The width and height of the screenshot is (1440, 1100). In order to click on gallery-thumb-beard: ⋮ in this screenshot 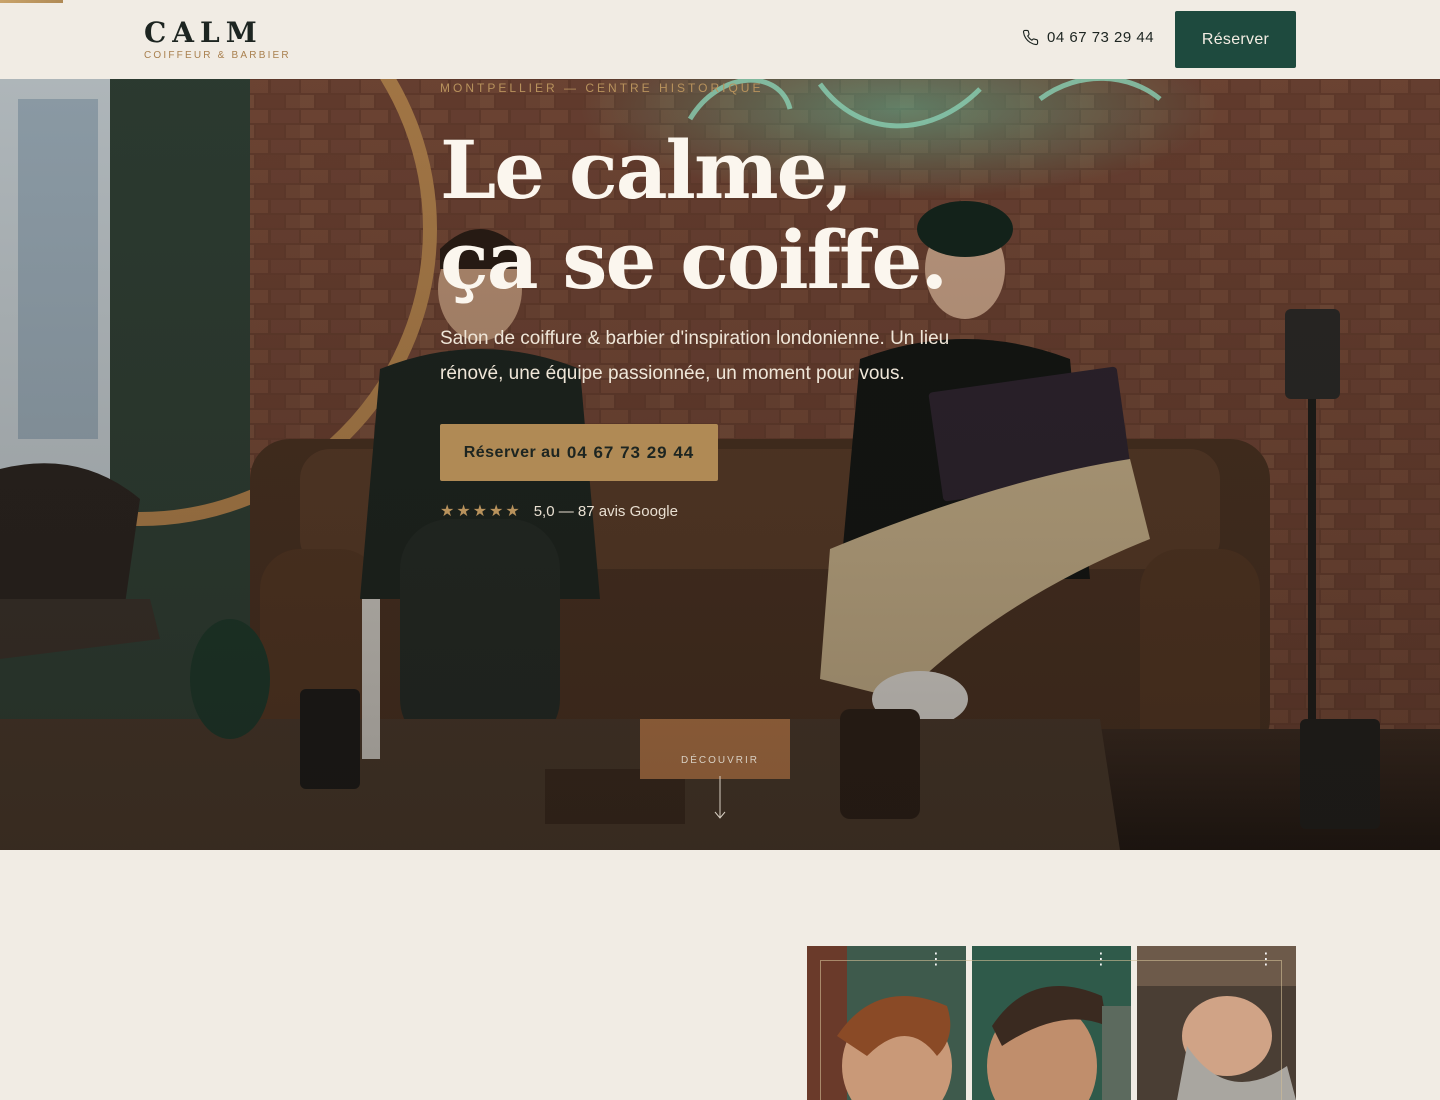, I will do `click(1216, 1023)`.